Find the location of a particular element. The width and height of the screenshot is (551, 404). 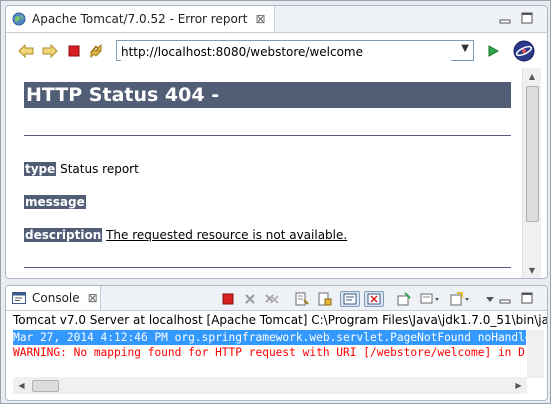

show-on-stdout-icon is located at coordinates (350, 299).